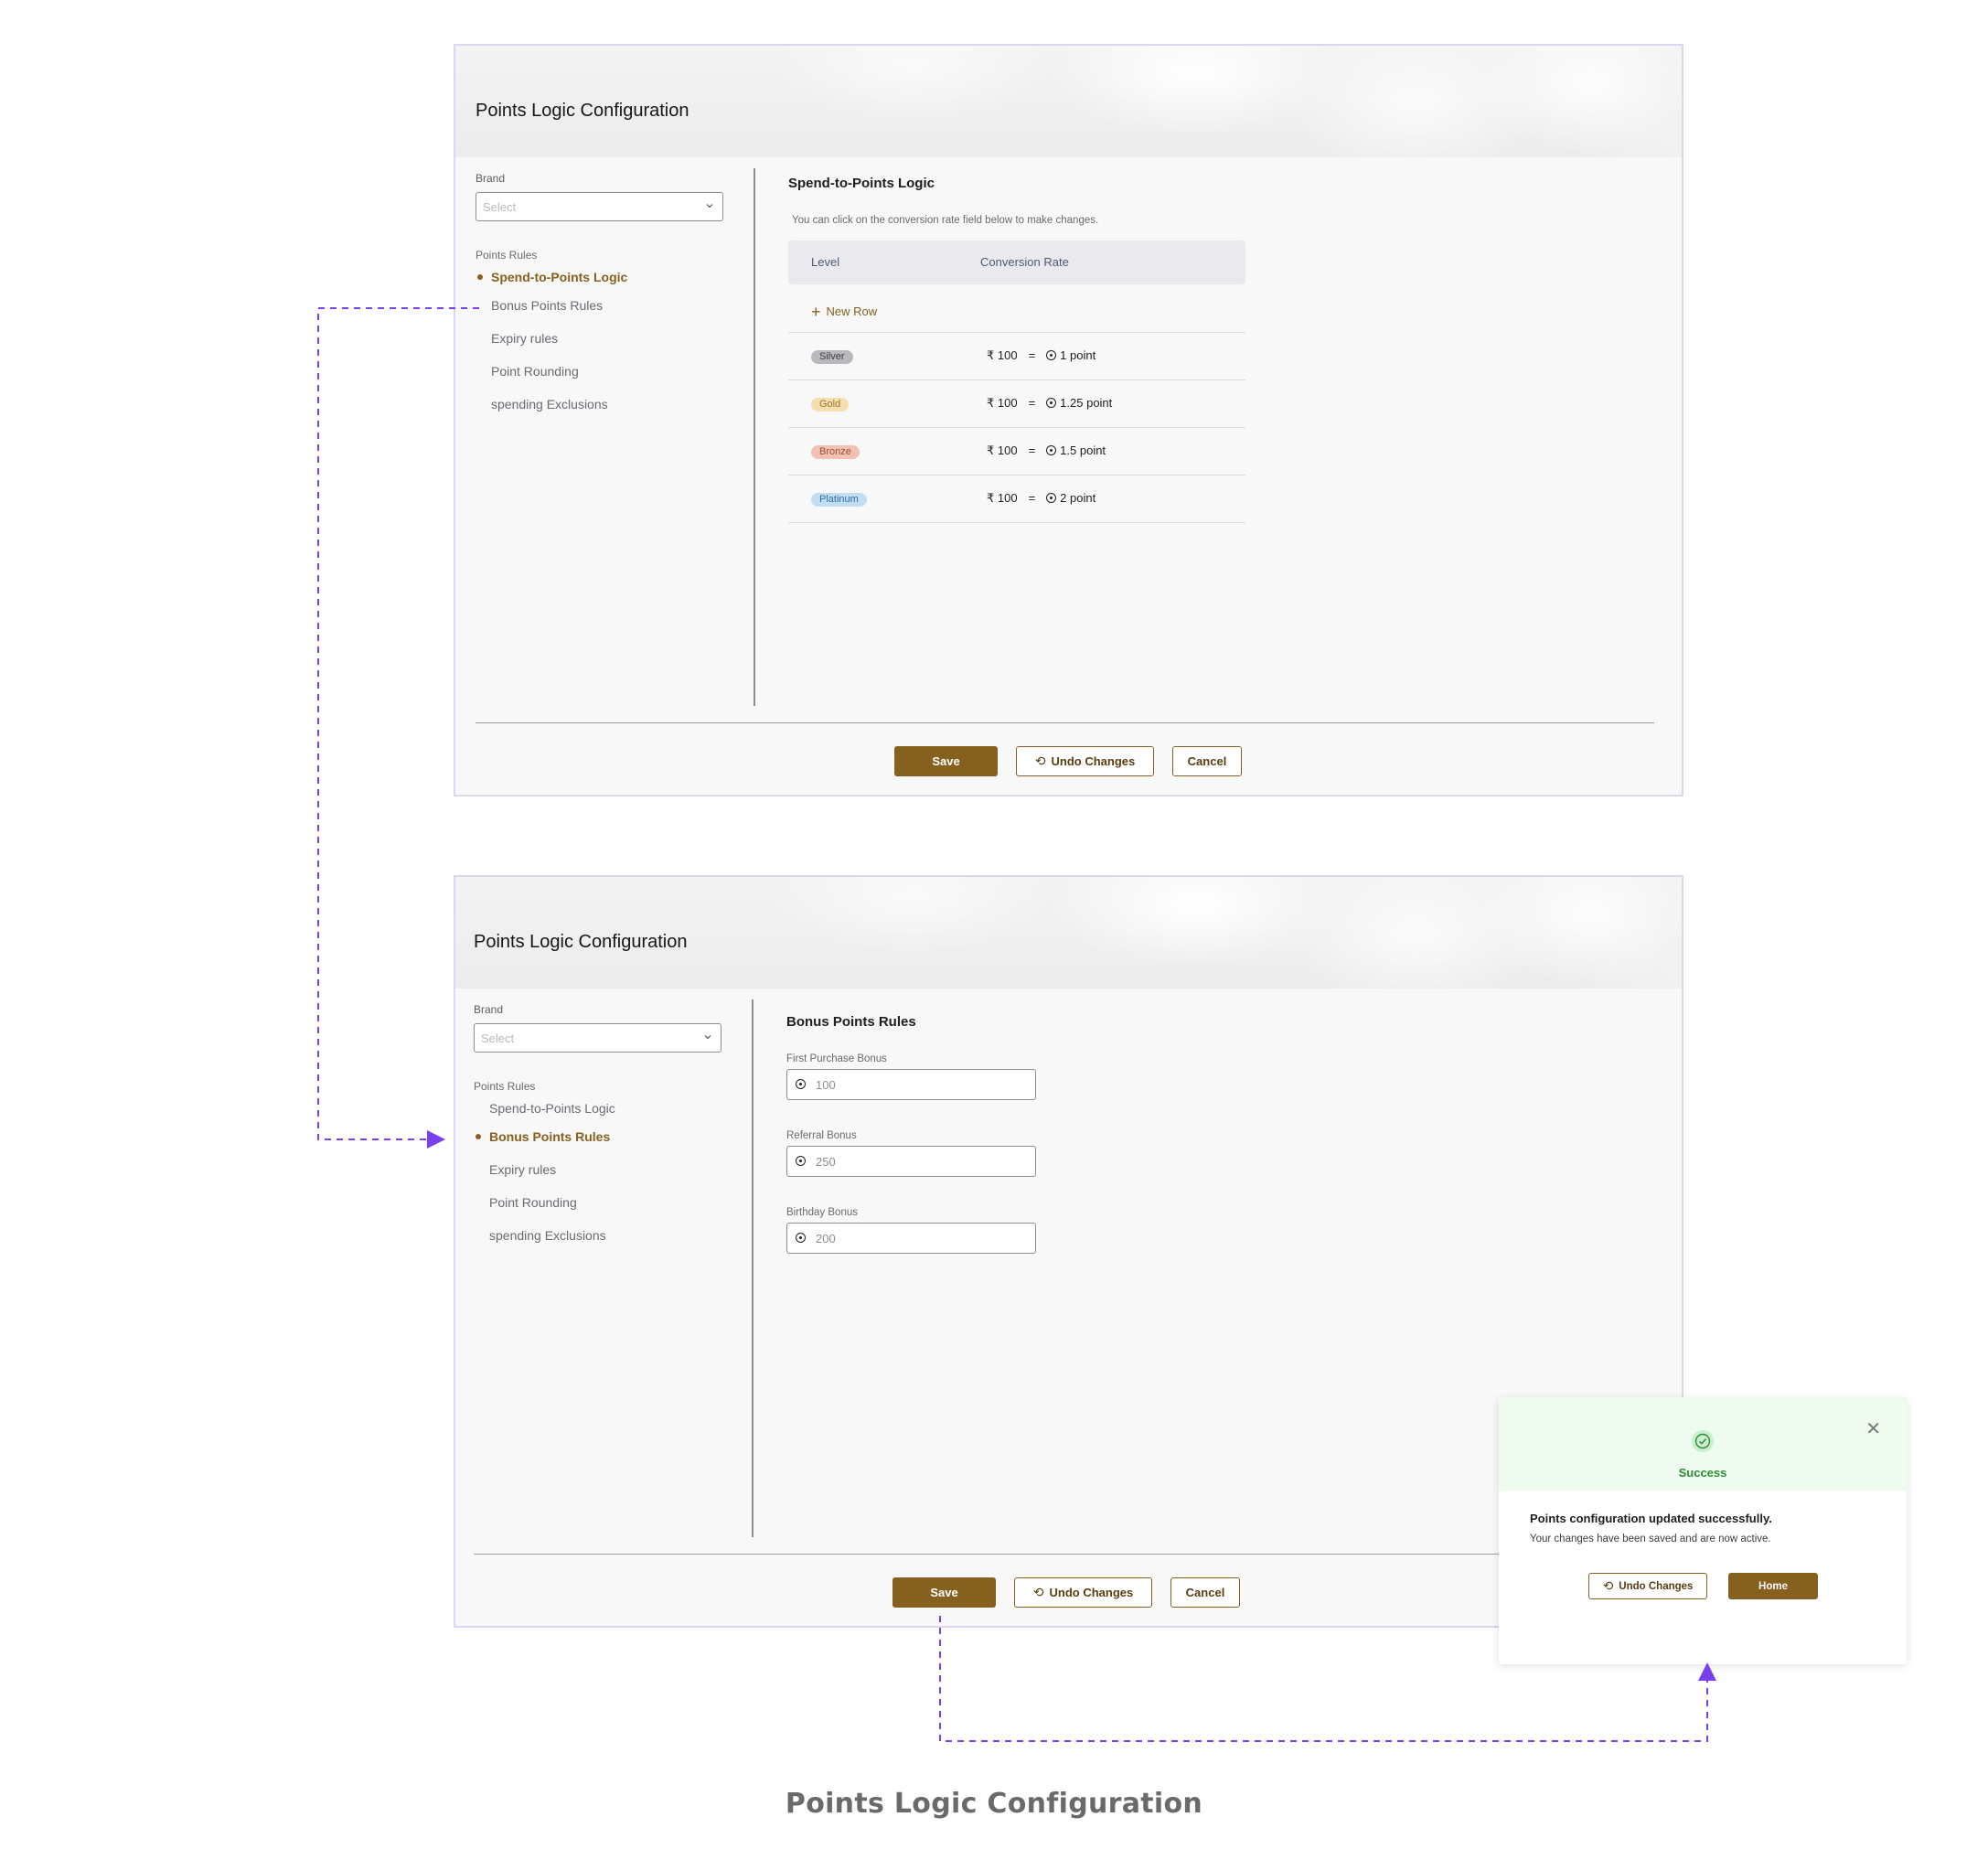  I want to click on field-value: 200, so click(826, 1238).